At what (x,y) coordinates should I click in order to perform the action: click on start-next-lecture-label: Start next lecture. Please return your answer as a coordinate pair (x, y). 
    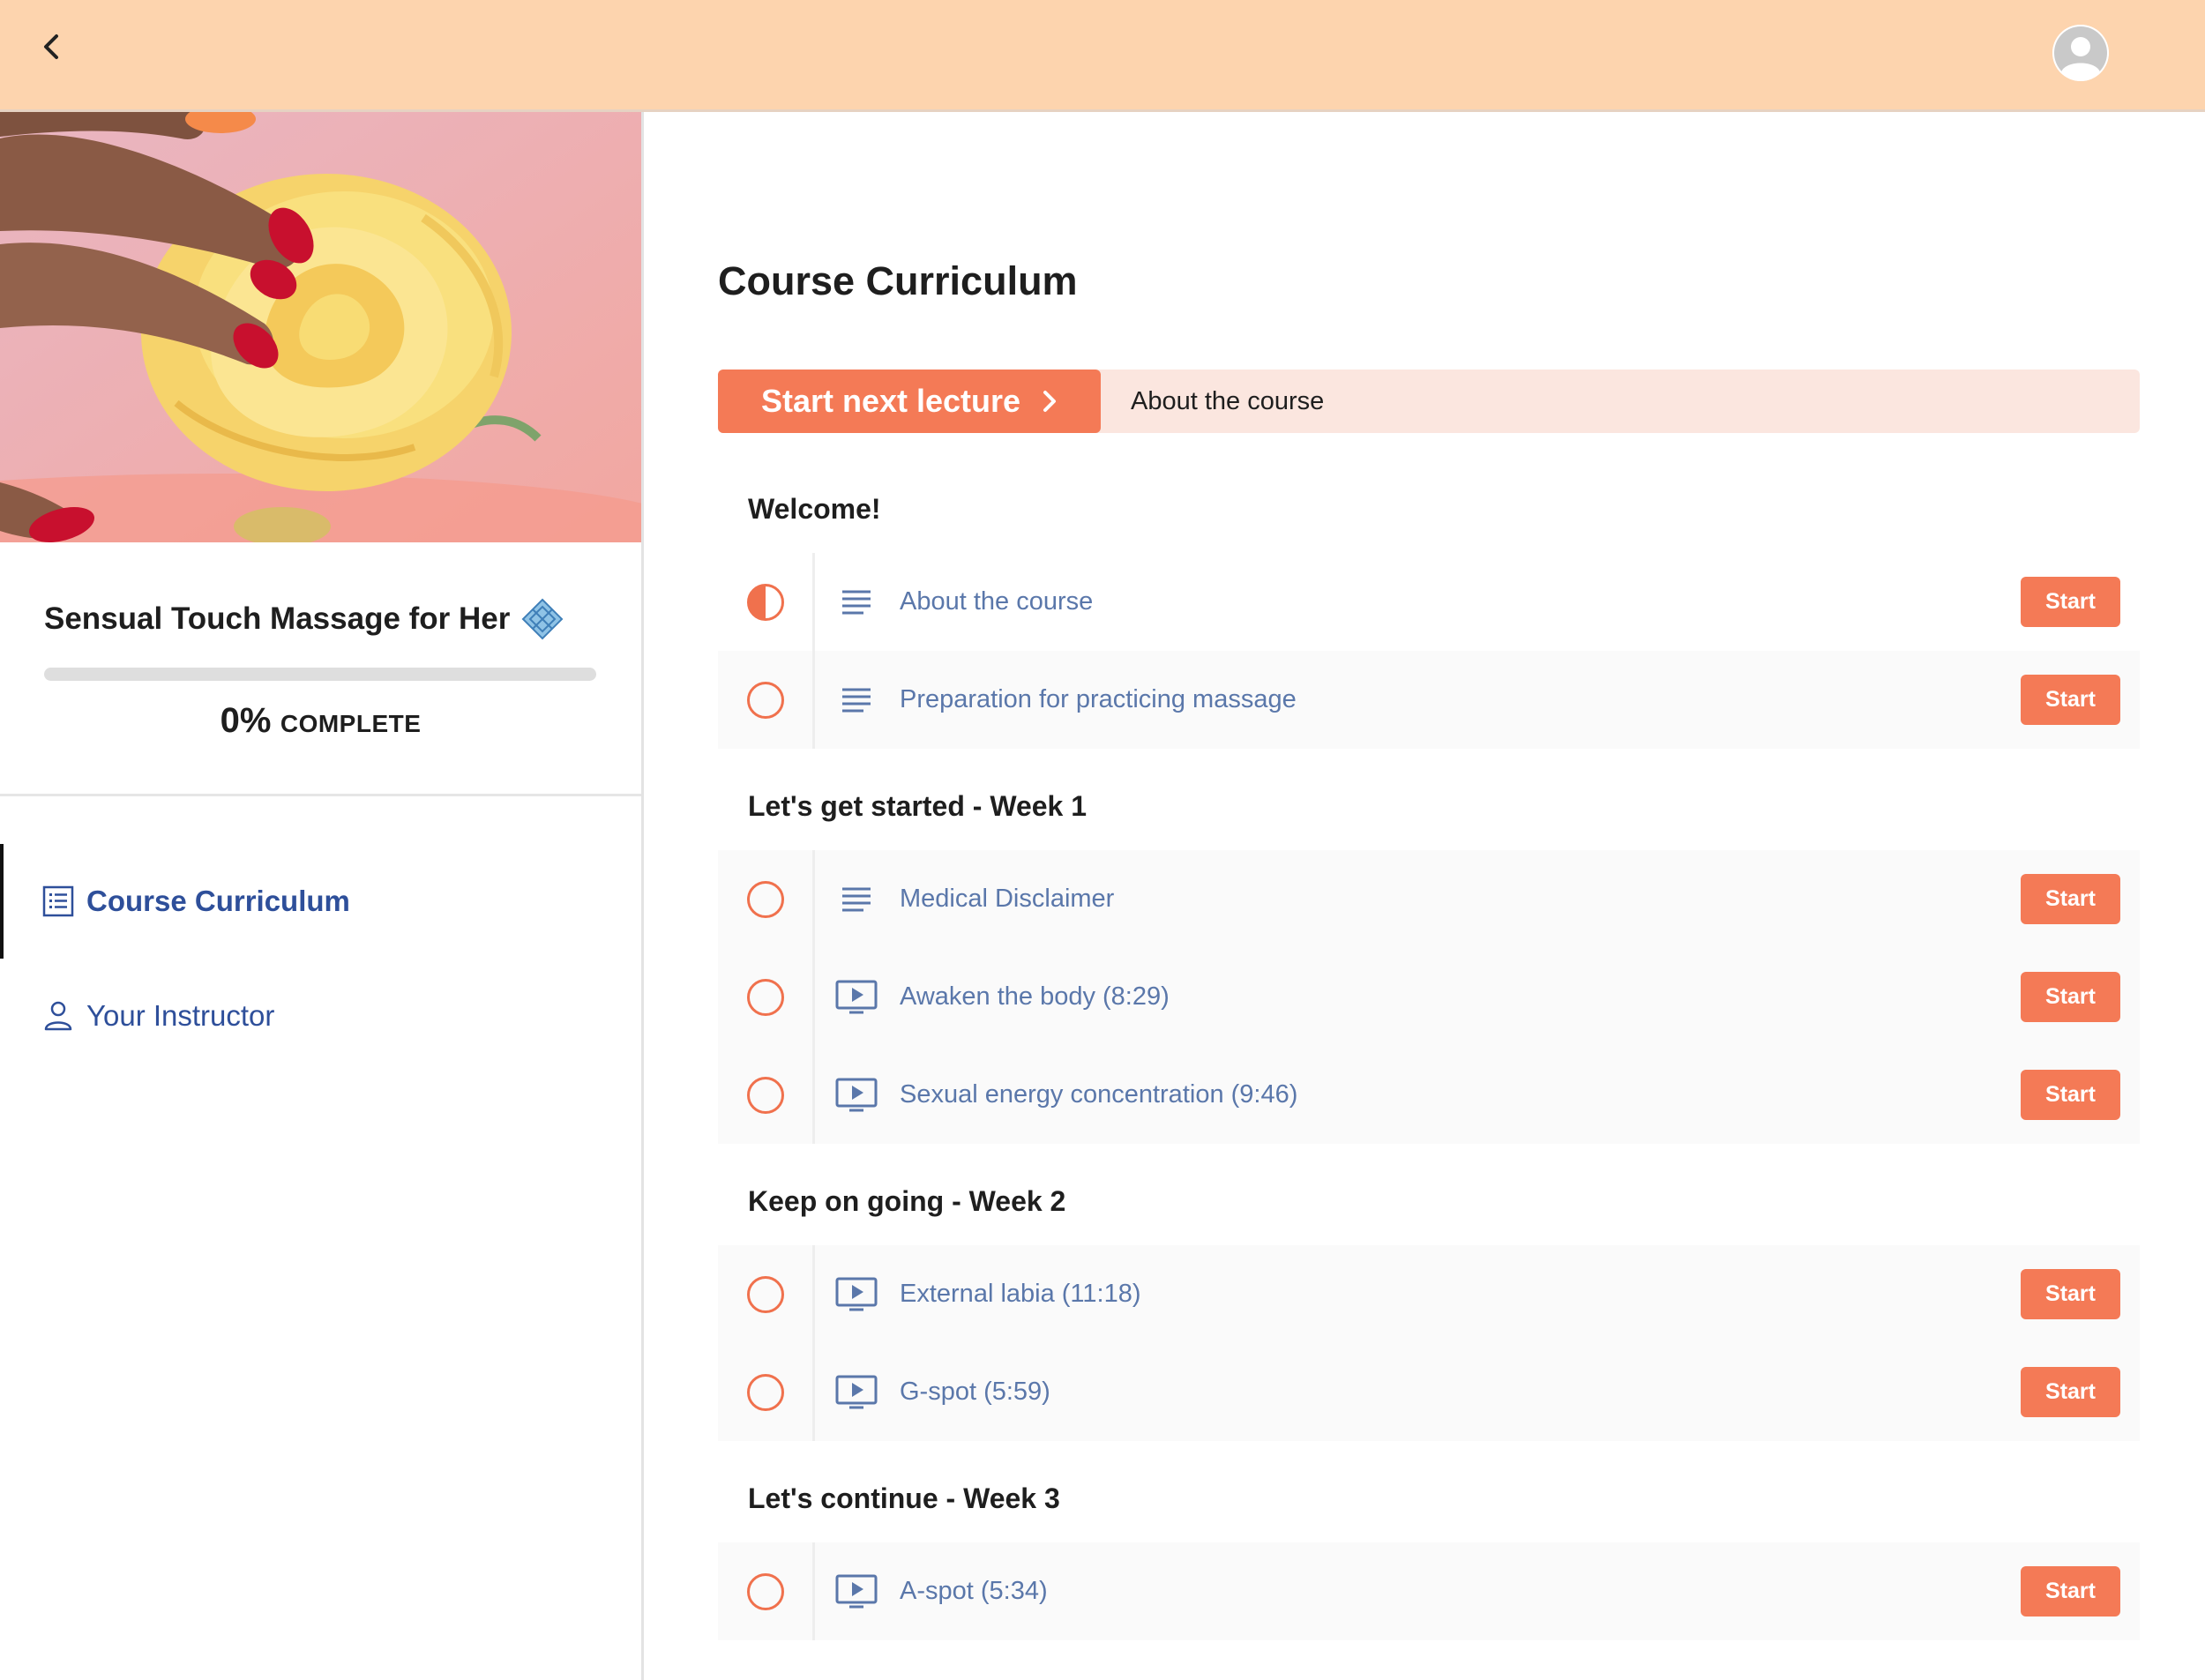
    Looking at the image, I should click on (890, 401).